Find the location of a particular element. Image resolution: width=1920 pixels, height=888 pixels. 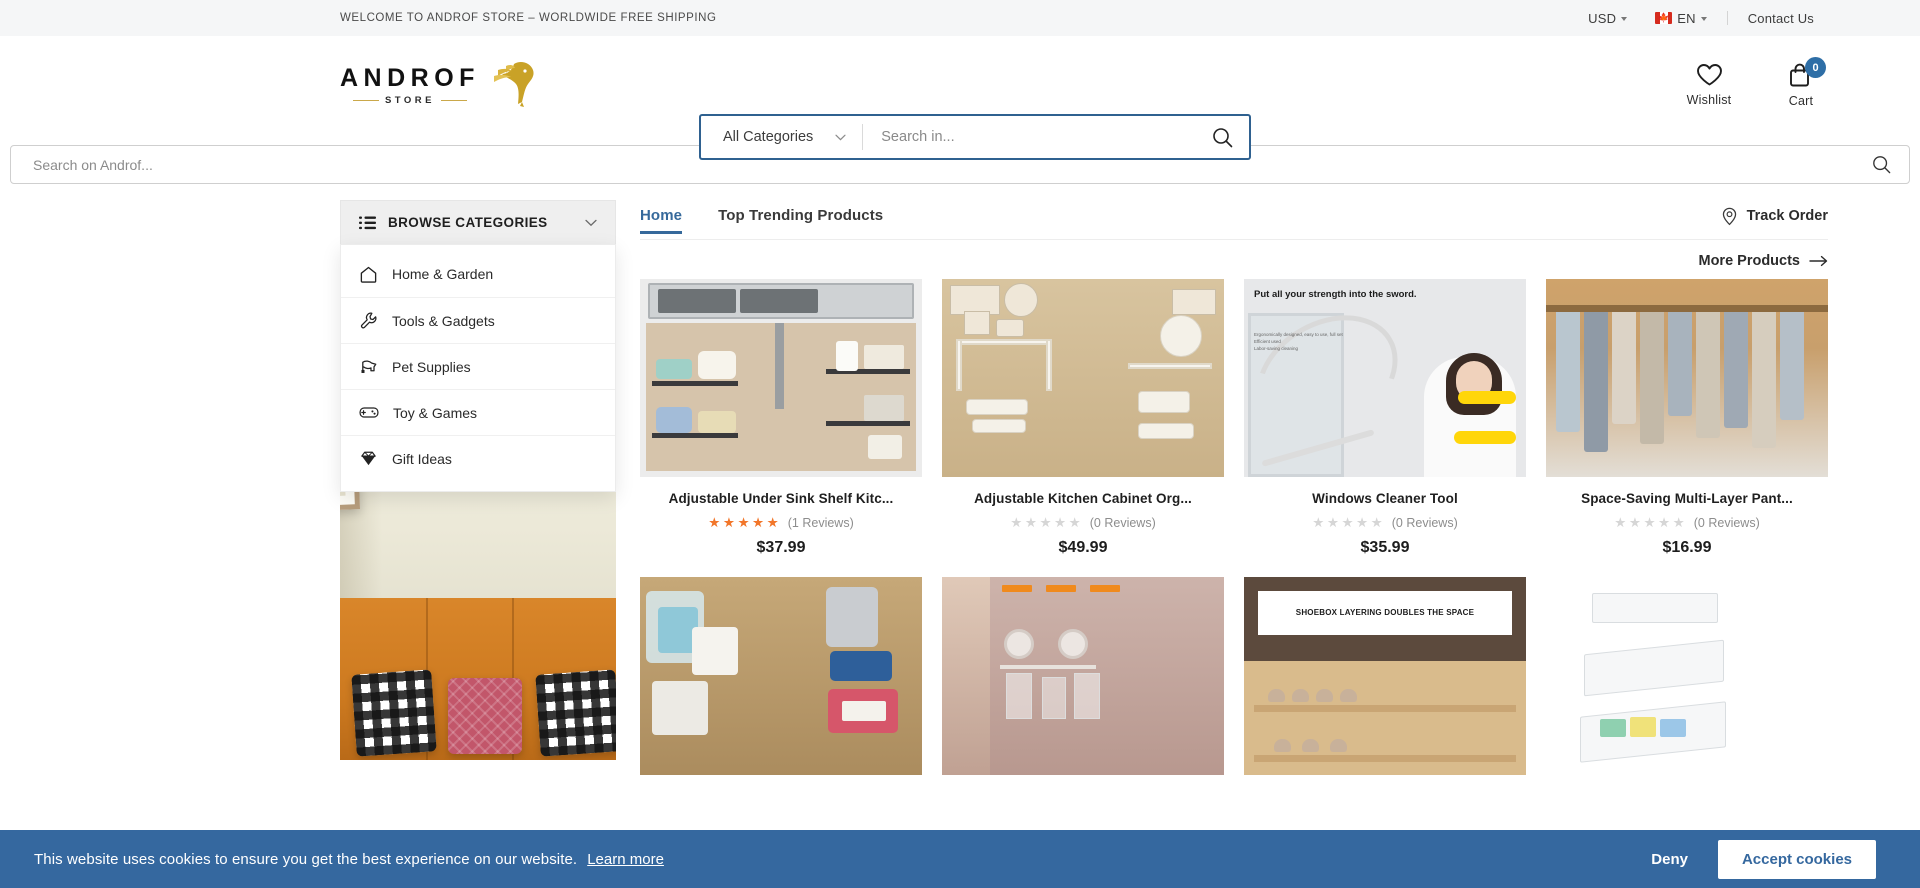

language-selector: 🍁 EN is located at coordinates (1680, 18).